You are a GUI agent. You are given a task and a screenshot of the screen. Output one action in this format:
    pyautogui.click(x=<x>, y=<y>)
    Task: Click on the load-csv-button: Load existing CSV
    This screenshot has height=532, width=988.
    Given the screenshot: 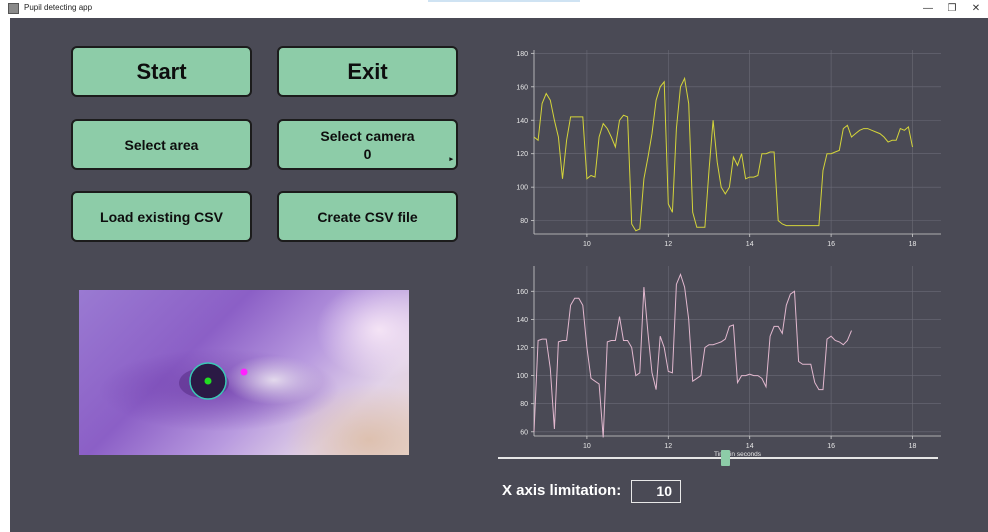 What is the action you would take?
    pyautogui.click(x=161, y=216)
    